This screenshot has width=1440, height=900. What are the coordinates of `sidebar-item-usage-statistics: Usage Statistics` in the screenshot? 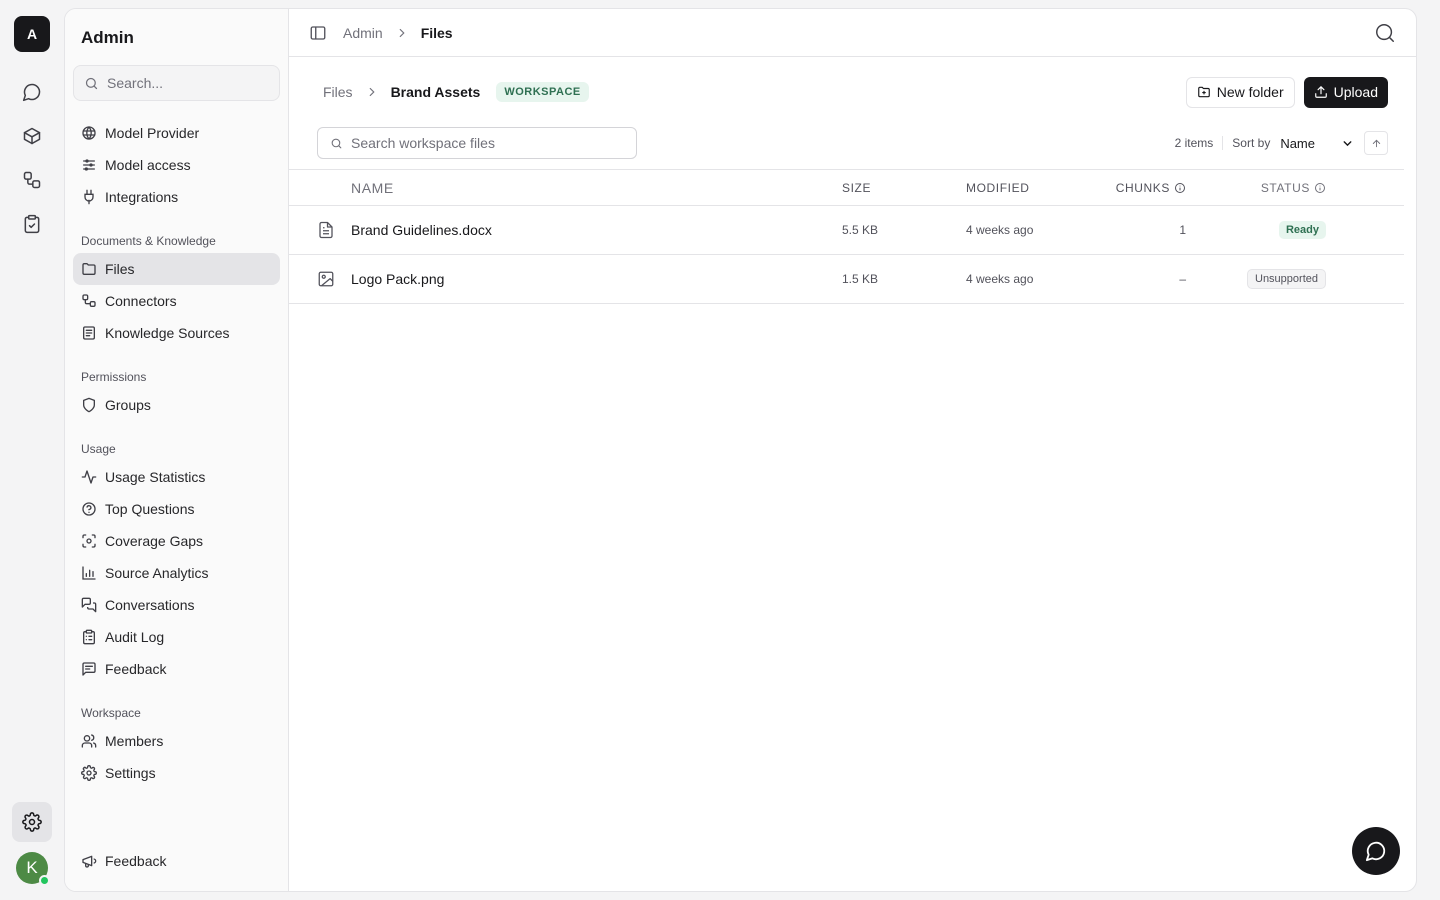 It's located at (176, 477).